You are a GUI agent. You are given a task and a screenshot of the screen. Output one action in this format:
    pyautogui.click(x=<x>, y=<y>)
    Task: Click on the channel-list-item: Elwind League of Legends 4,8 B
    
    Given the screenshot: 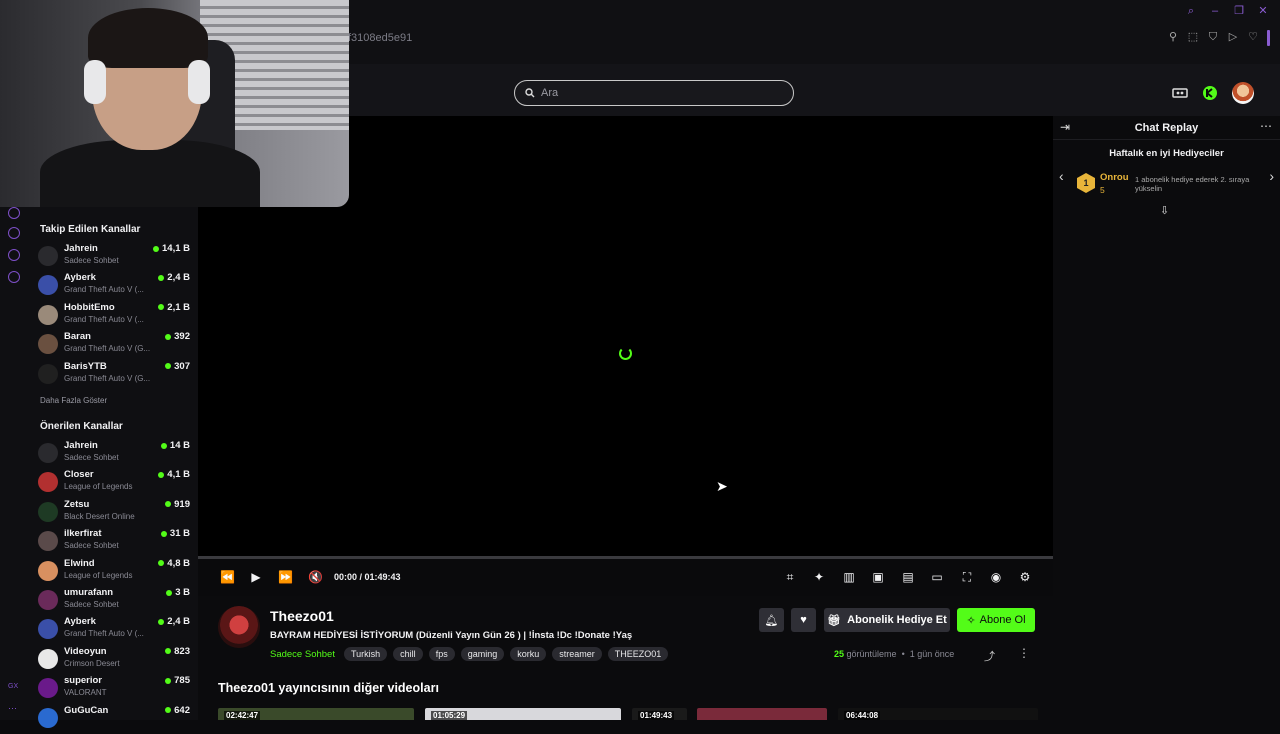 What is the action you would take?
    pyautogui.click(x=114, y=572)
    